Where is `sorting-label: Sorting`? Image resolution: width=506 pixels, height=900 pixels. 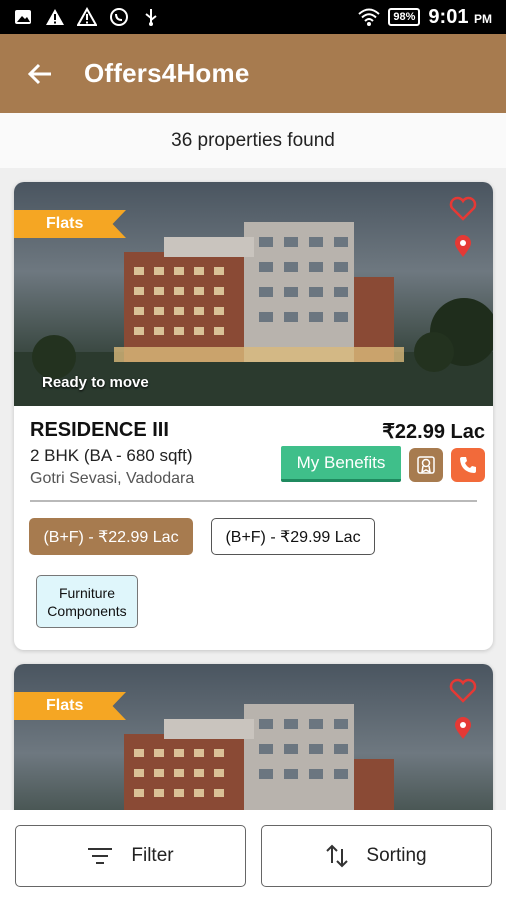
sorting-label: Sorting is located at coordinates (396, 855).